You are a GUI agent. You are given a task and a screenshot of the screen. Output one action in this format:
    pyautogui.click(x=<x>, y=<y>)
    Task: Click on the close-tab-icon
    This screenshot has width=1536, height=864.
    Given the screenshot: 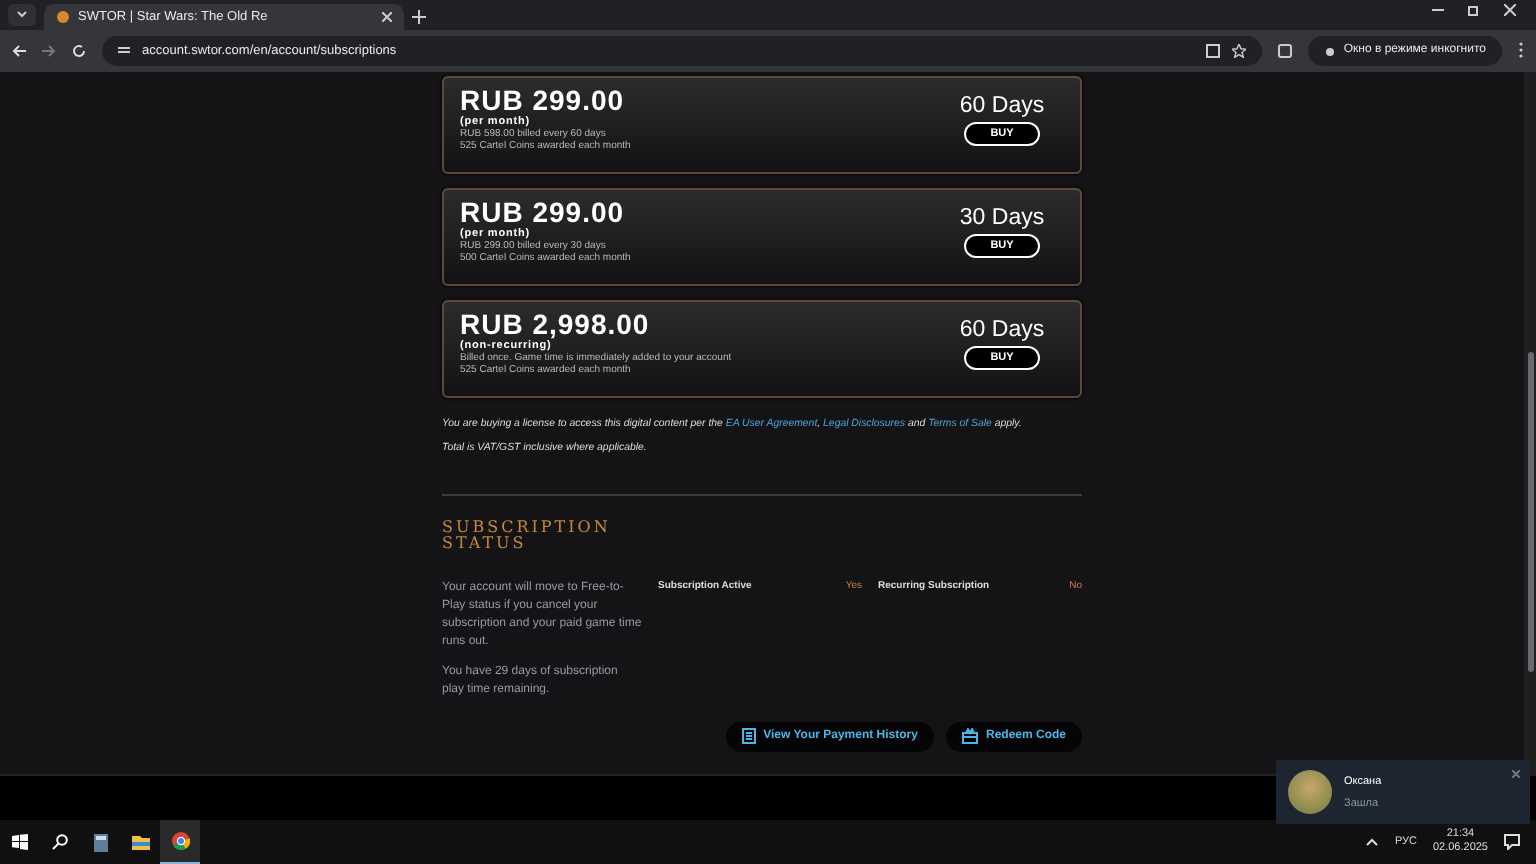 What is the action you would take?
    pyautogui.click(x=387, y=16)
    